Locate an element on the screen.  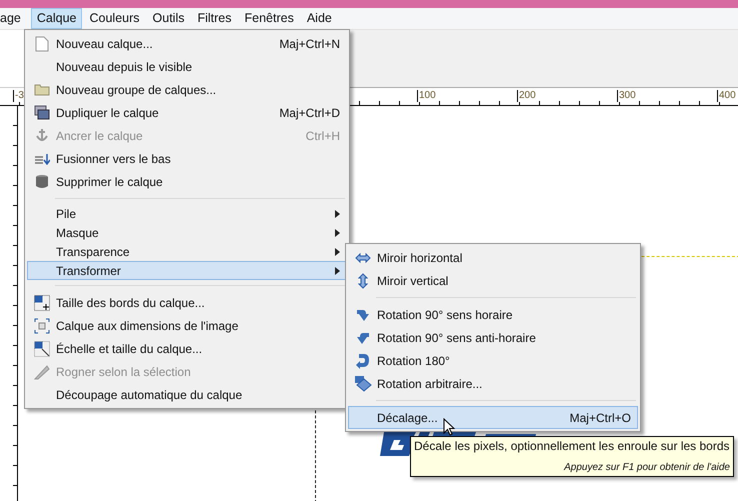
menu-bar-item: Couleurs is located at coordinates (114, 18).